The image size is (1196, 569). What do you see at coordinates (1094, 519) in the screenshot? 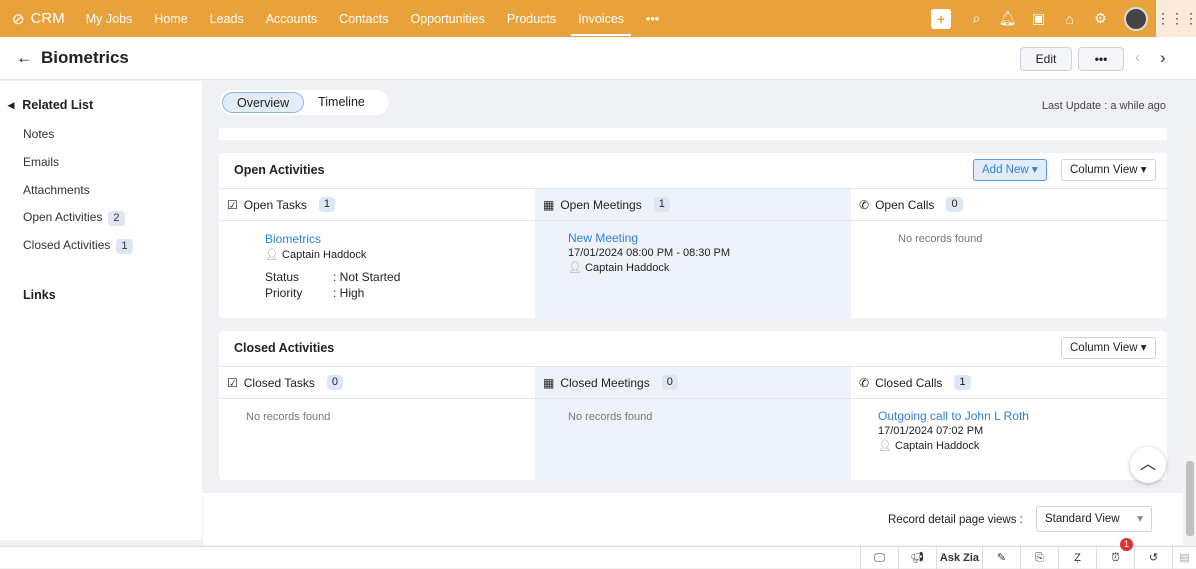
I see `page-view-select: Standard View ▾` at bounding box center [1094, 519].